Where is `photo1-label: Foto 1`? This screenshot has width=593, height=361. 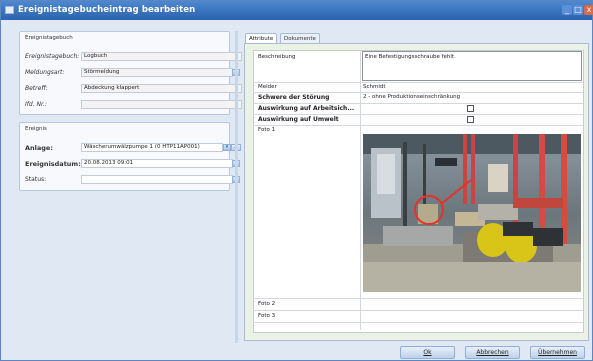 photo1-label: Foto 1 is located at coordinates (267, 130).